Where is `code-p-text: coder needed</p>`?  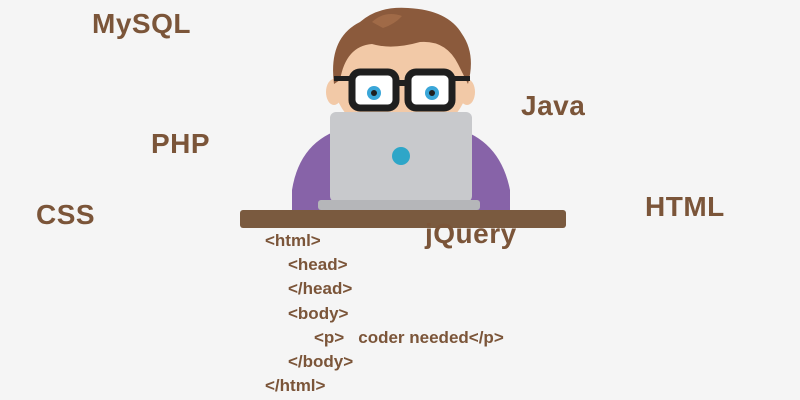
code-p-text: coder needed</p> is located at coordinates (431, 337).